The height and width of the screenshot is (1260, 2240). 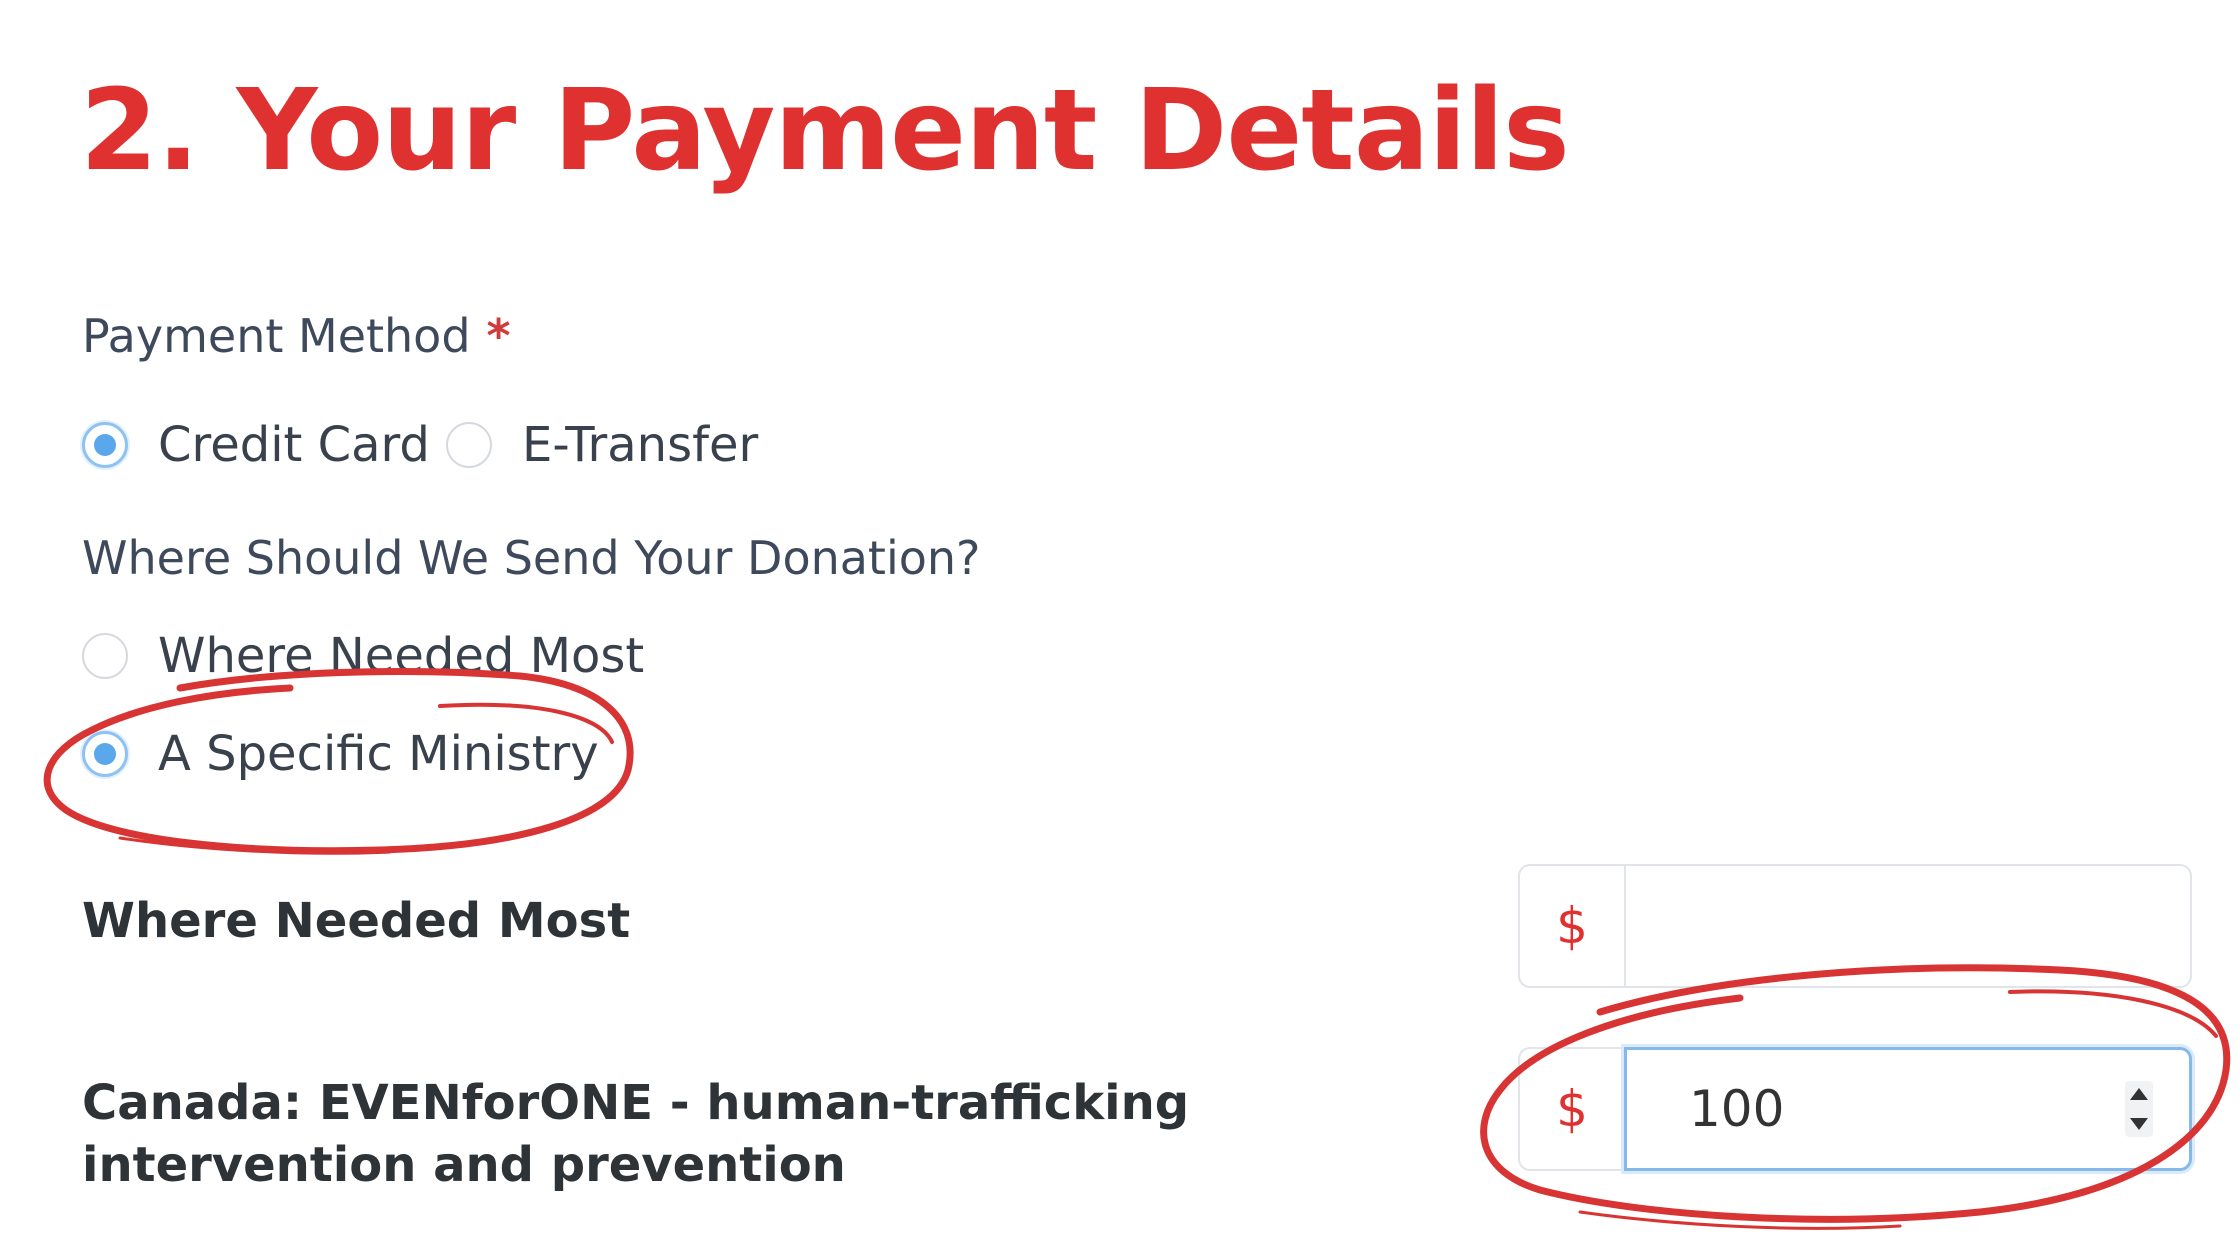 I want to click on radio-credit-card-button, so click(x=105, y=445).